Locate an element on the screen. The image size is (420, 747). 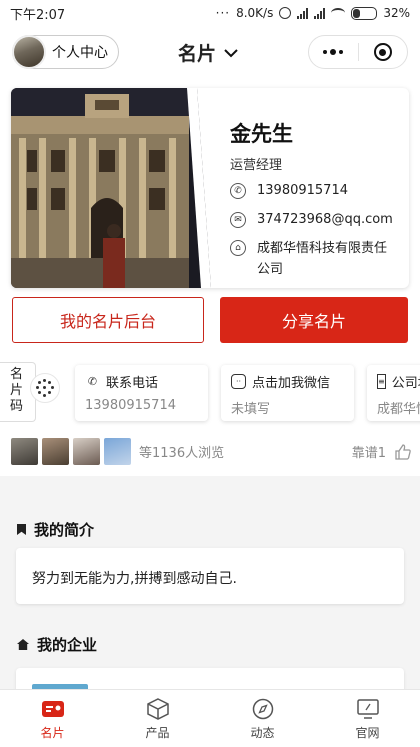
likes-count: 靠谱1 is located at coordinates (368, 453).